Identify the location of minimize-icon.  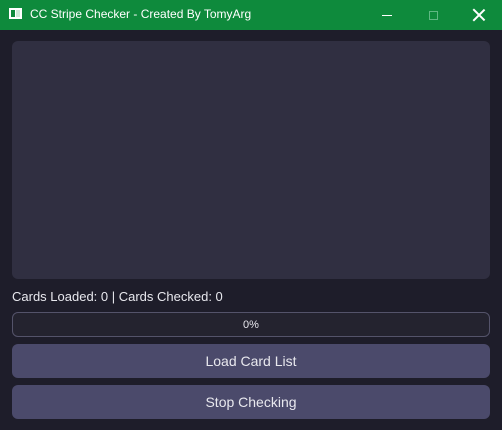
(387, 15).